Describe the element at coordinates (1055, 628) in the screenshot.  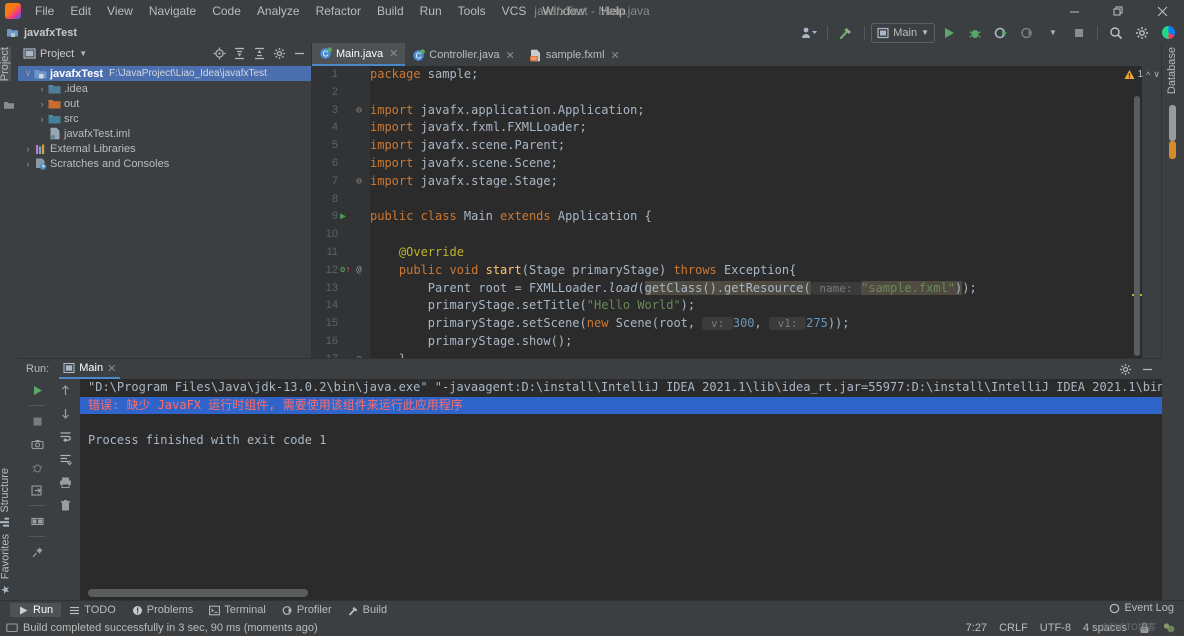
I see `file-encoding: UTF-8` at that location.